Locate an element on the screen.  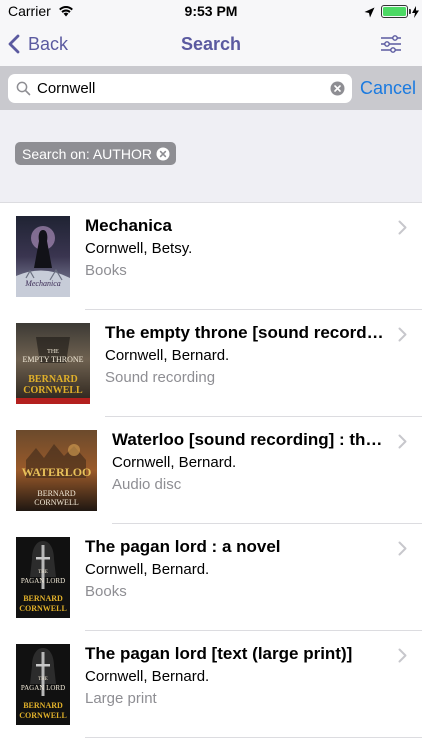
book-cover-image: WATERLOO BERNARD CORNWELL is located at coordinates (56, 470).